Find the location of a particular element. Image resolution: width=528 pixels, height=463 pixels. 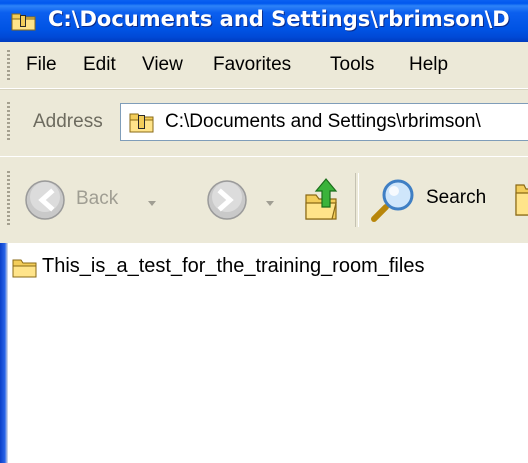

search-button: Search is located at coordinates (433, 200).